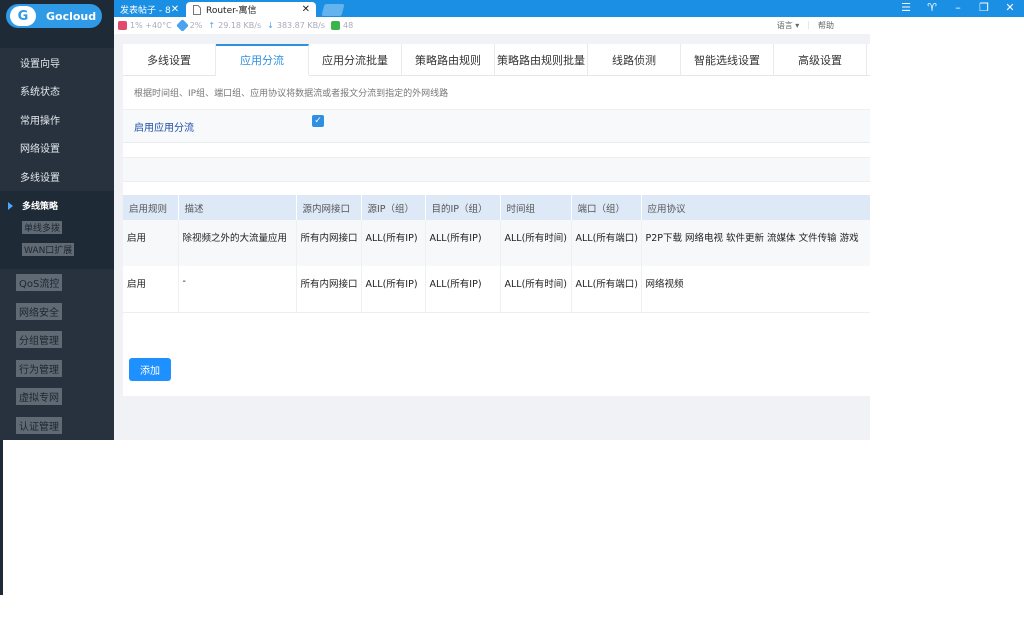  Describe the element at coordinates (39, 425) in the screenshot. I see `sidebar-item-label: 认证管理` at that location.